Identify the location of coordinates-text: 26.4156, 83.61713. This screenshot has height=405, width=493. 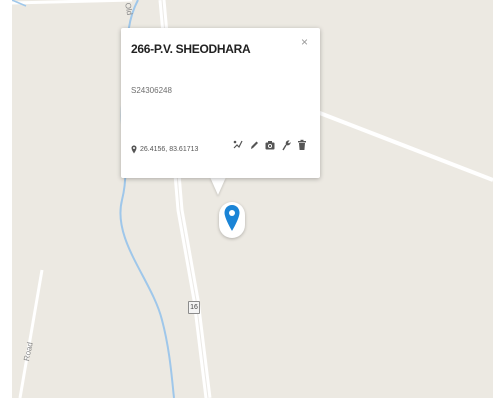
(169, 149).